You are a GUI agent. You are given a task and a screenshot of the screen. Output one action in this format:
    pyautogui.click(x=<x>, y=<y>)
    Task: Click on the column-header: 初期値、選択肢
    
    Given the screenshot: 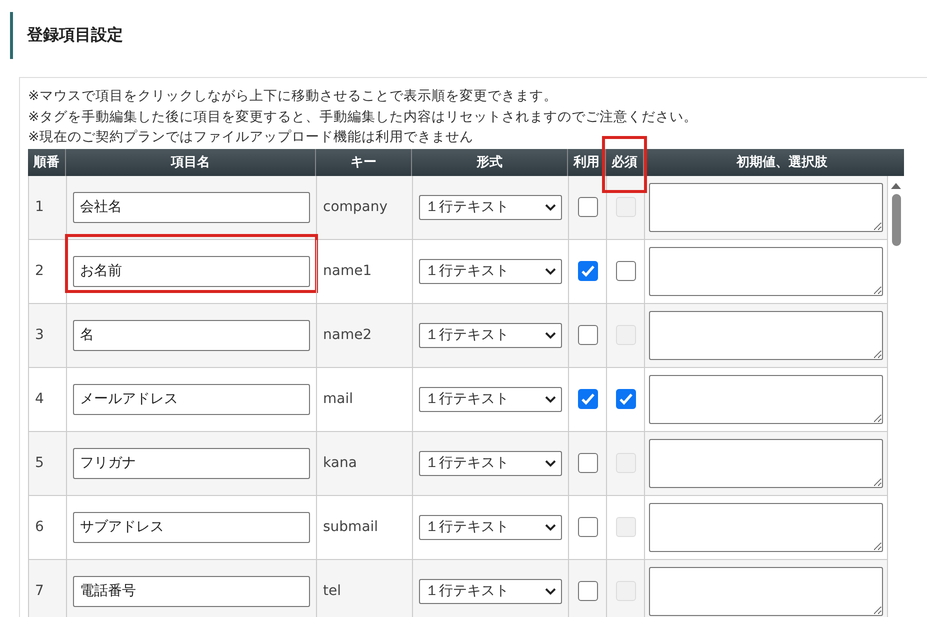 What is the action you would take?
    pyautogui.click(x=782, y=162)
    